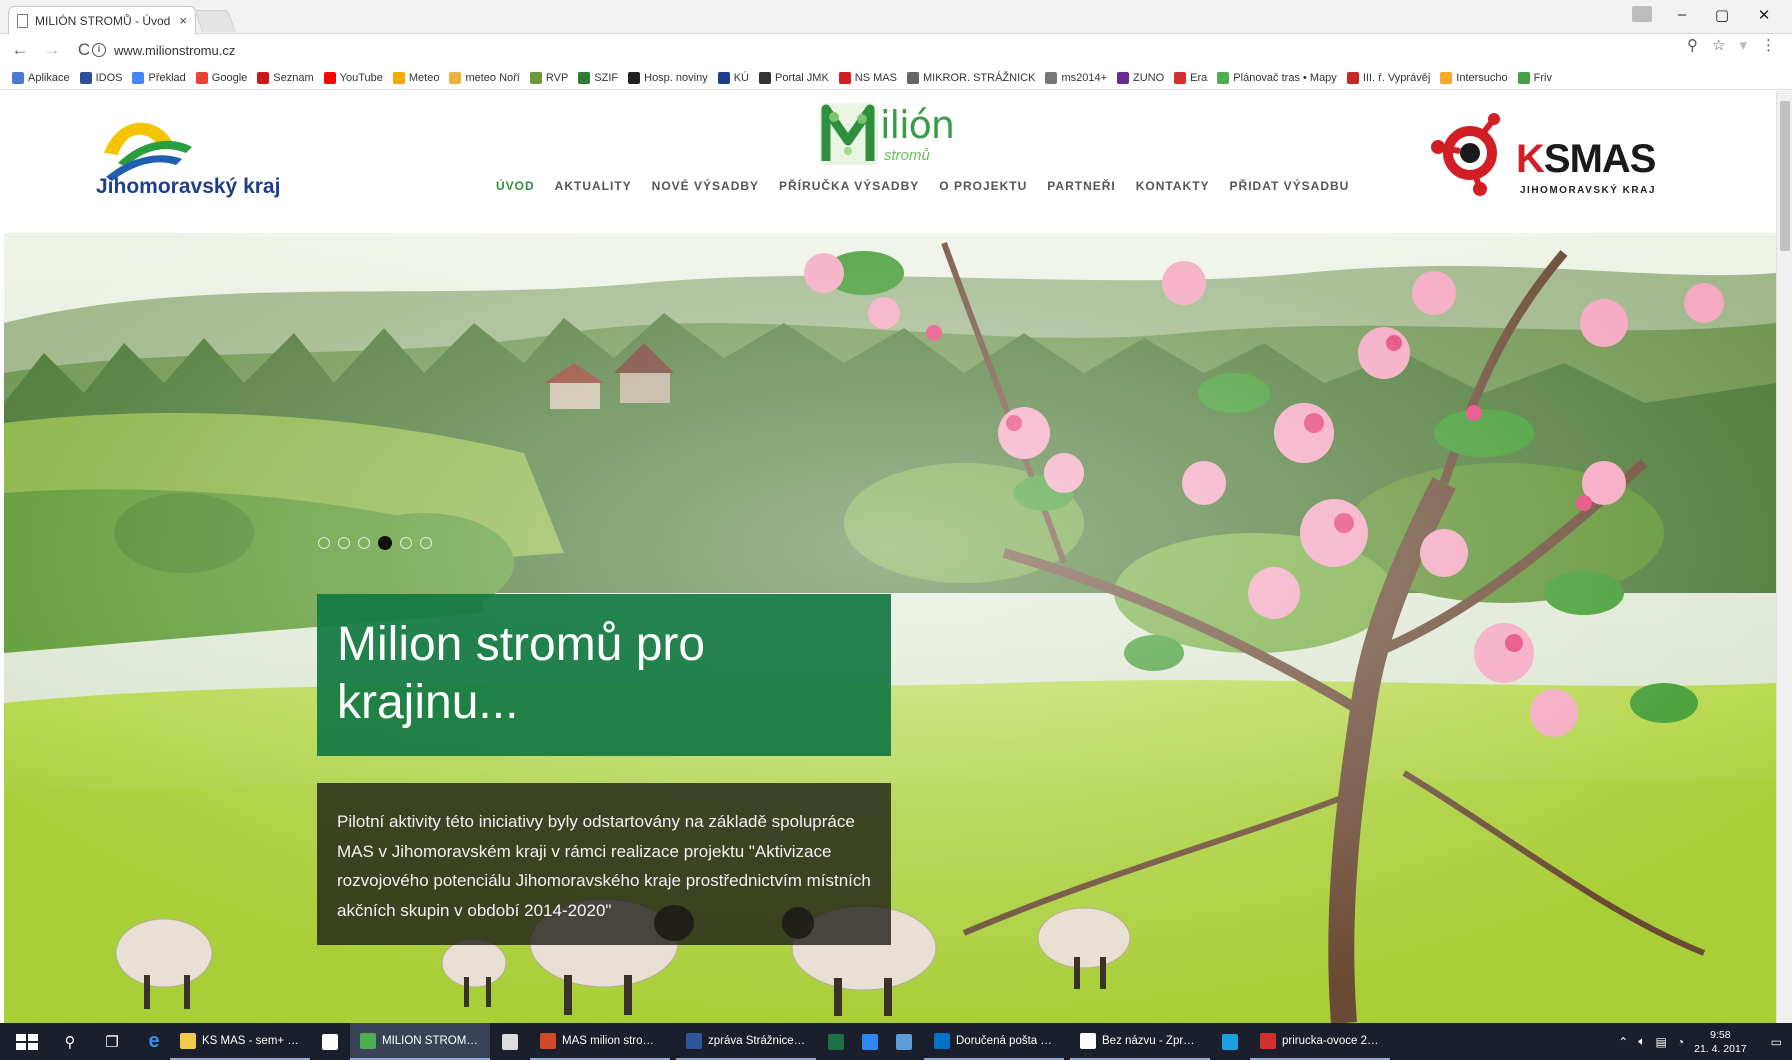 This screenshot has width=1792, height=1060. I want to click on wifi-icon: ◔, so click(1680, 1042).